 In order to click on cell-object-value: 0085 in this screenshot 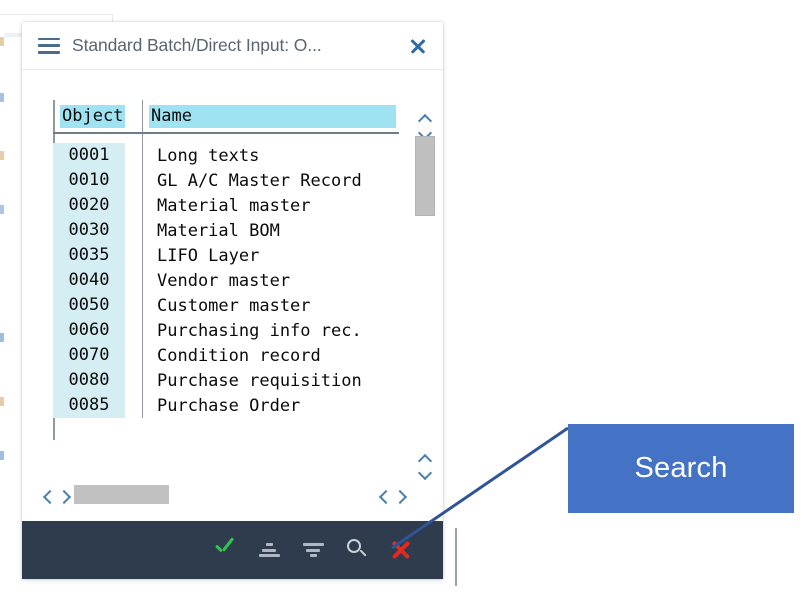, I will do `click(89, 405)`.